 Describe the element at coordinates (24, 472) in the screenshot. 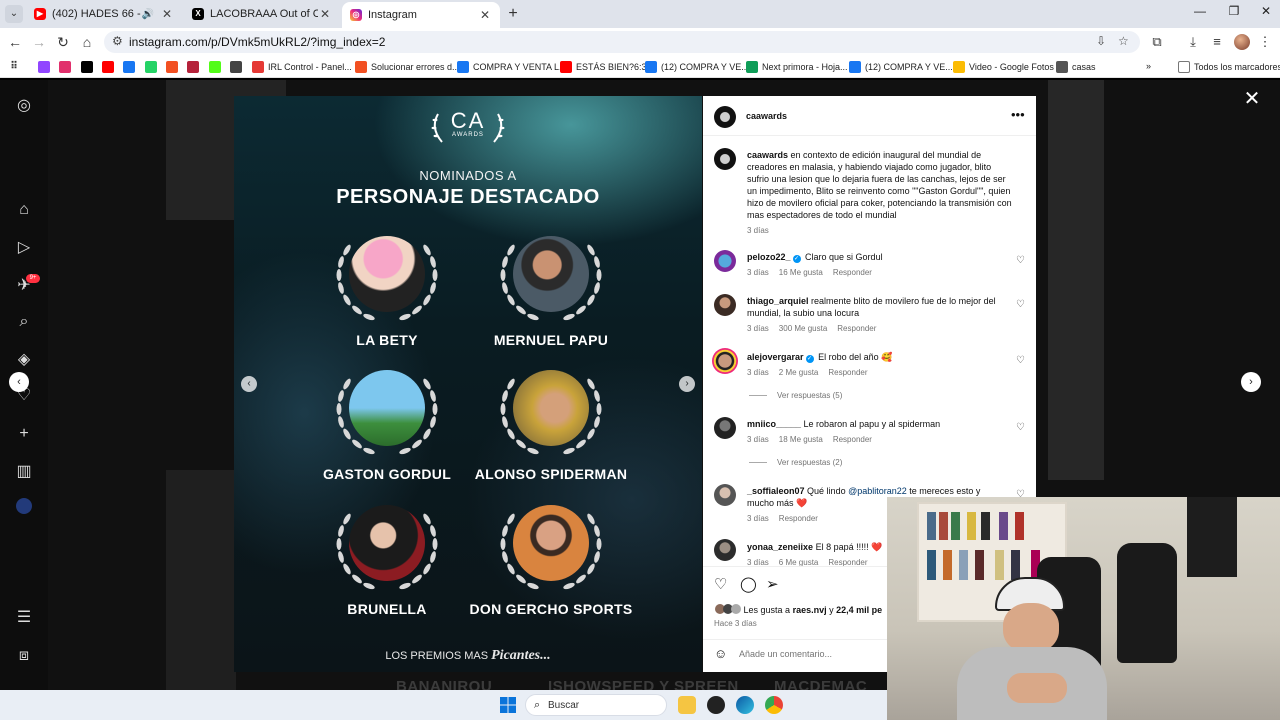

I see `dashboard-icon: ▥` at that location.